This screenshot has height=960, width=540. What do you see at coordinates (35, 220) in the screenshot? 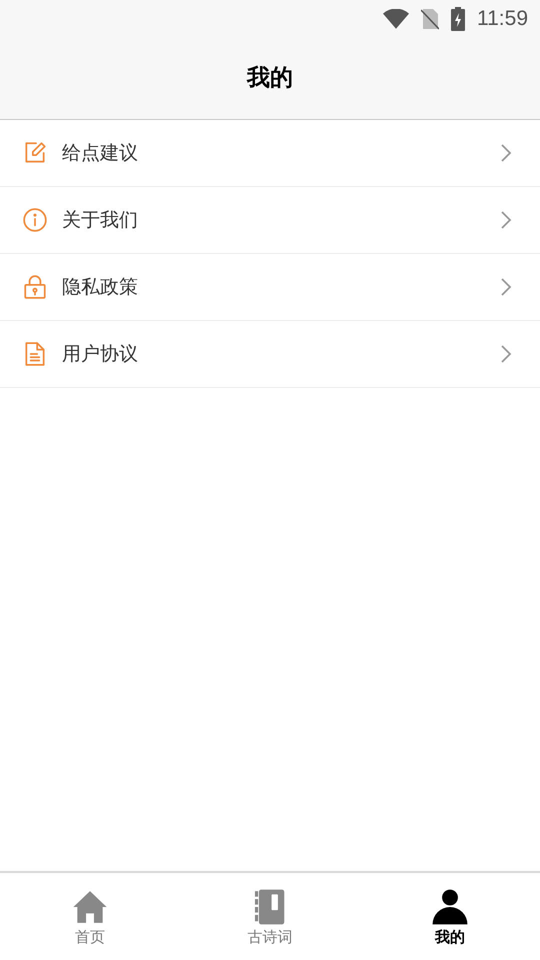
I see `info-icon` at bounding box center [35, 220].